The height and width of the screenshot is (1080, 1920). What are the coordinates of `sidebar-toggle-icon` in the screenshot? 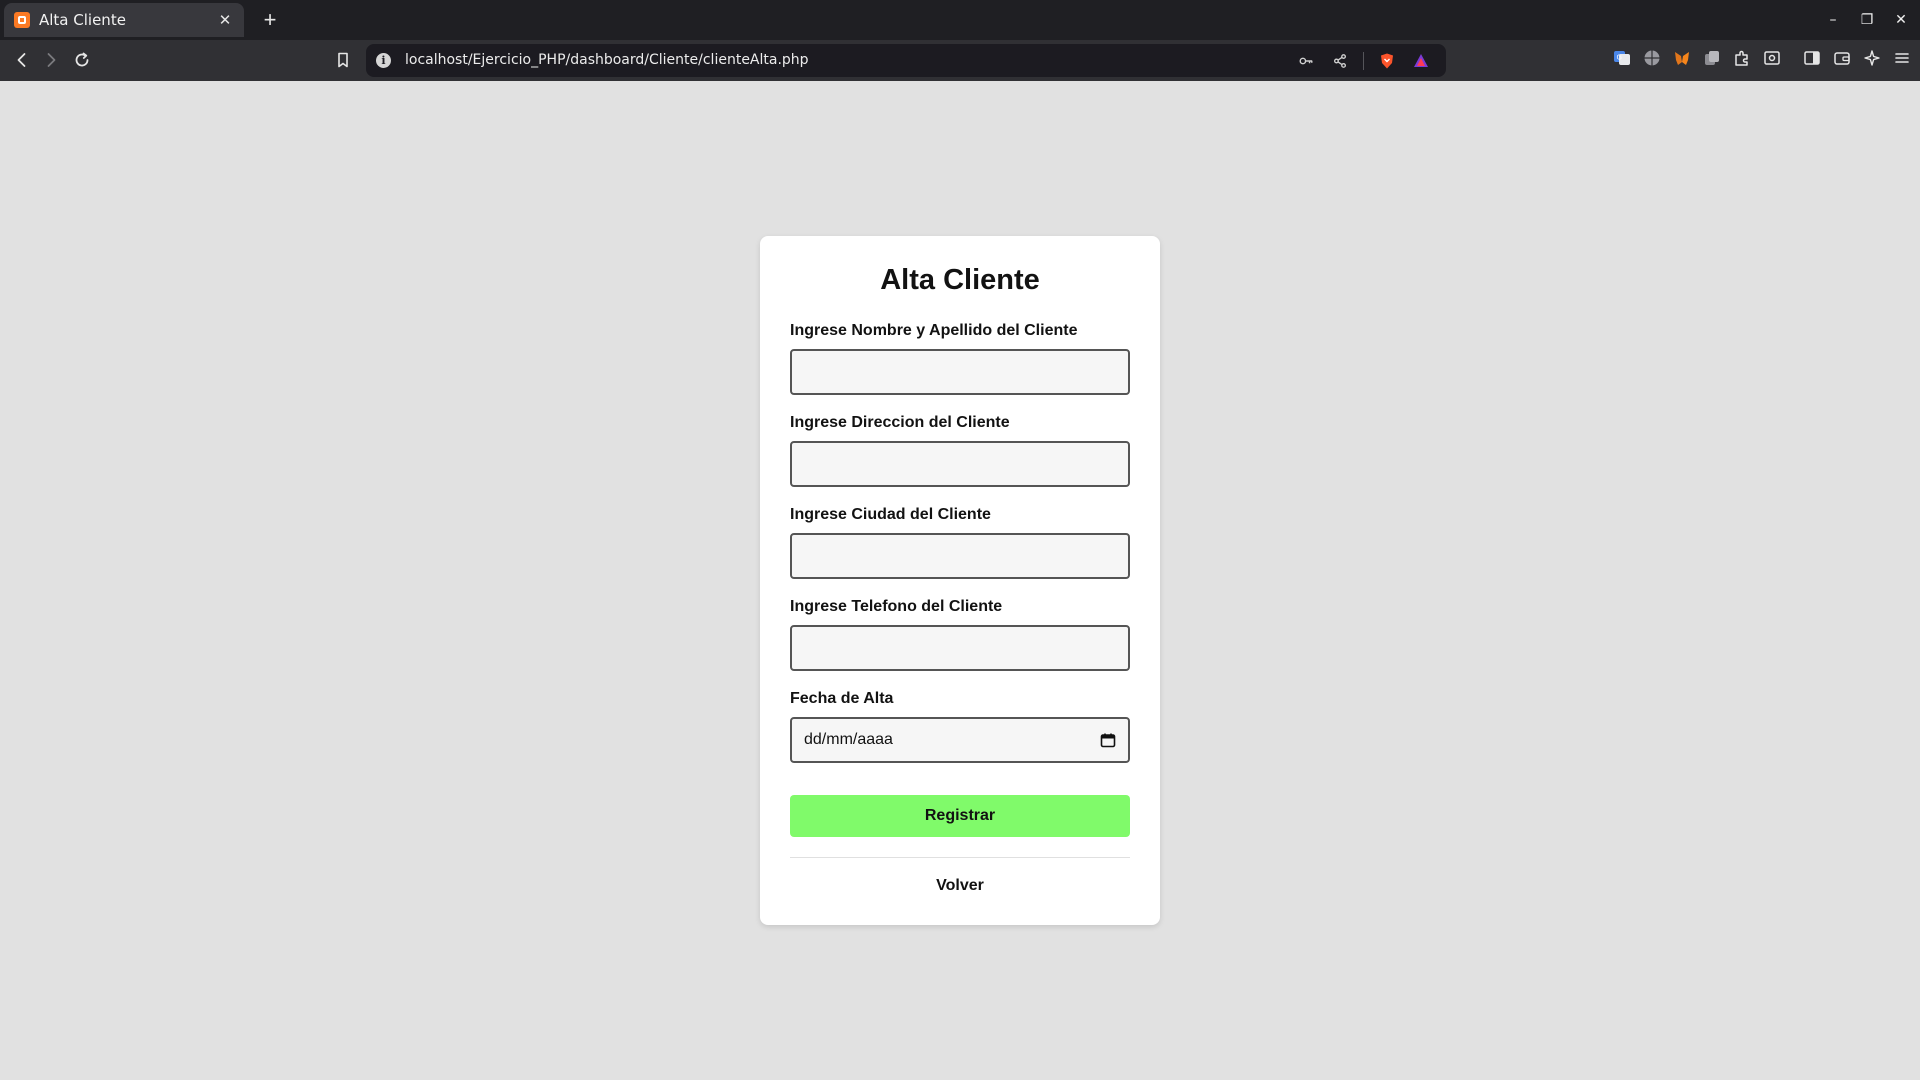 It's located at (1812, 58).